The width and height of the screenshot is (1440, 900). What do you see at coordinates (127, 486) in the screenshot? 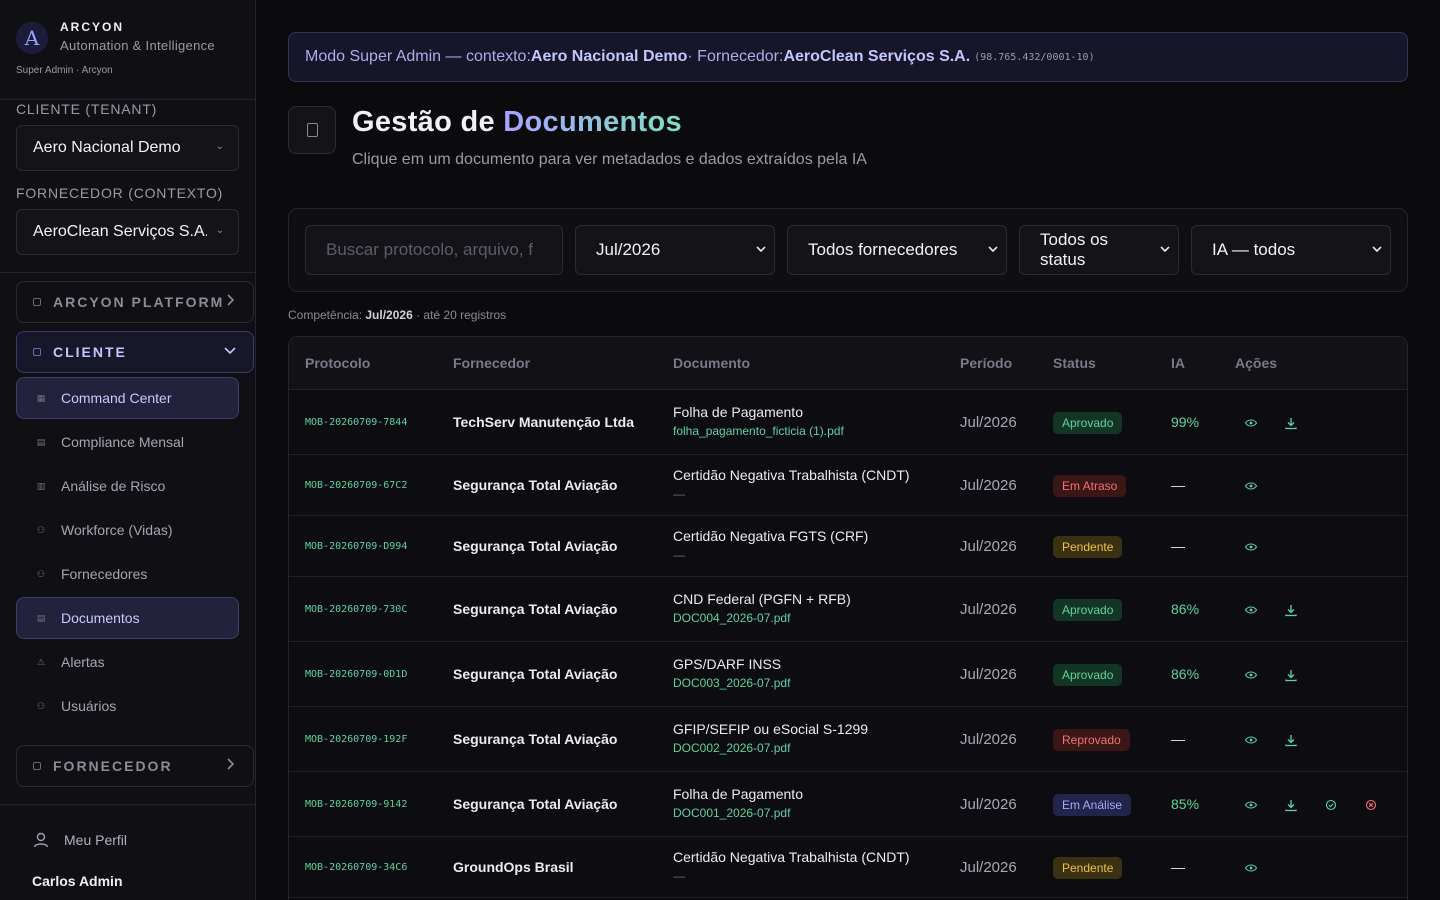
I see `sidebar-item-analise-de-risco: ▥ Análise de Risco` at bounding box center [127, 486].